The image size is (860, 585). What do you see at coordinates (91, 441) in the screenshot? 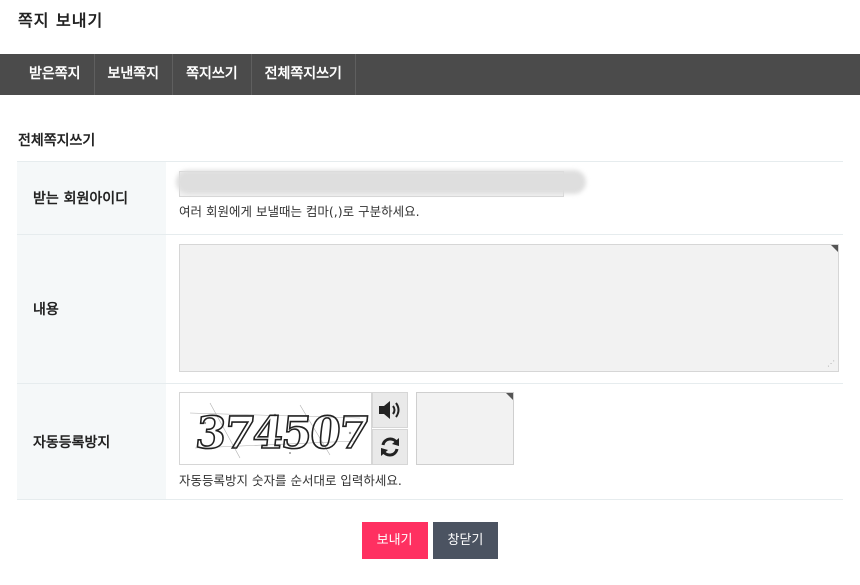
I see `captcha-label: 자동등록방지` at bounding box center [91, 441].